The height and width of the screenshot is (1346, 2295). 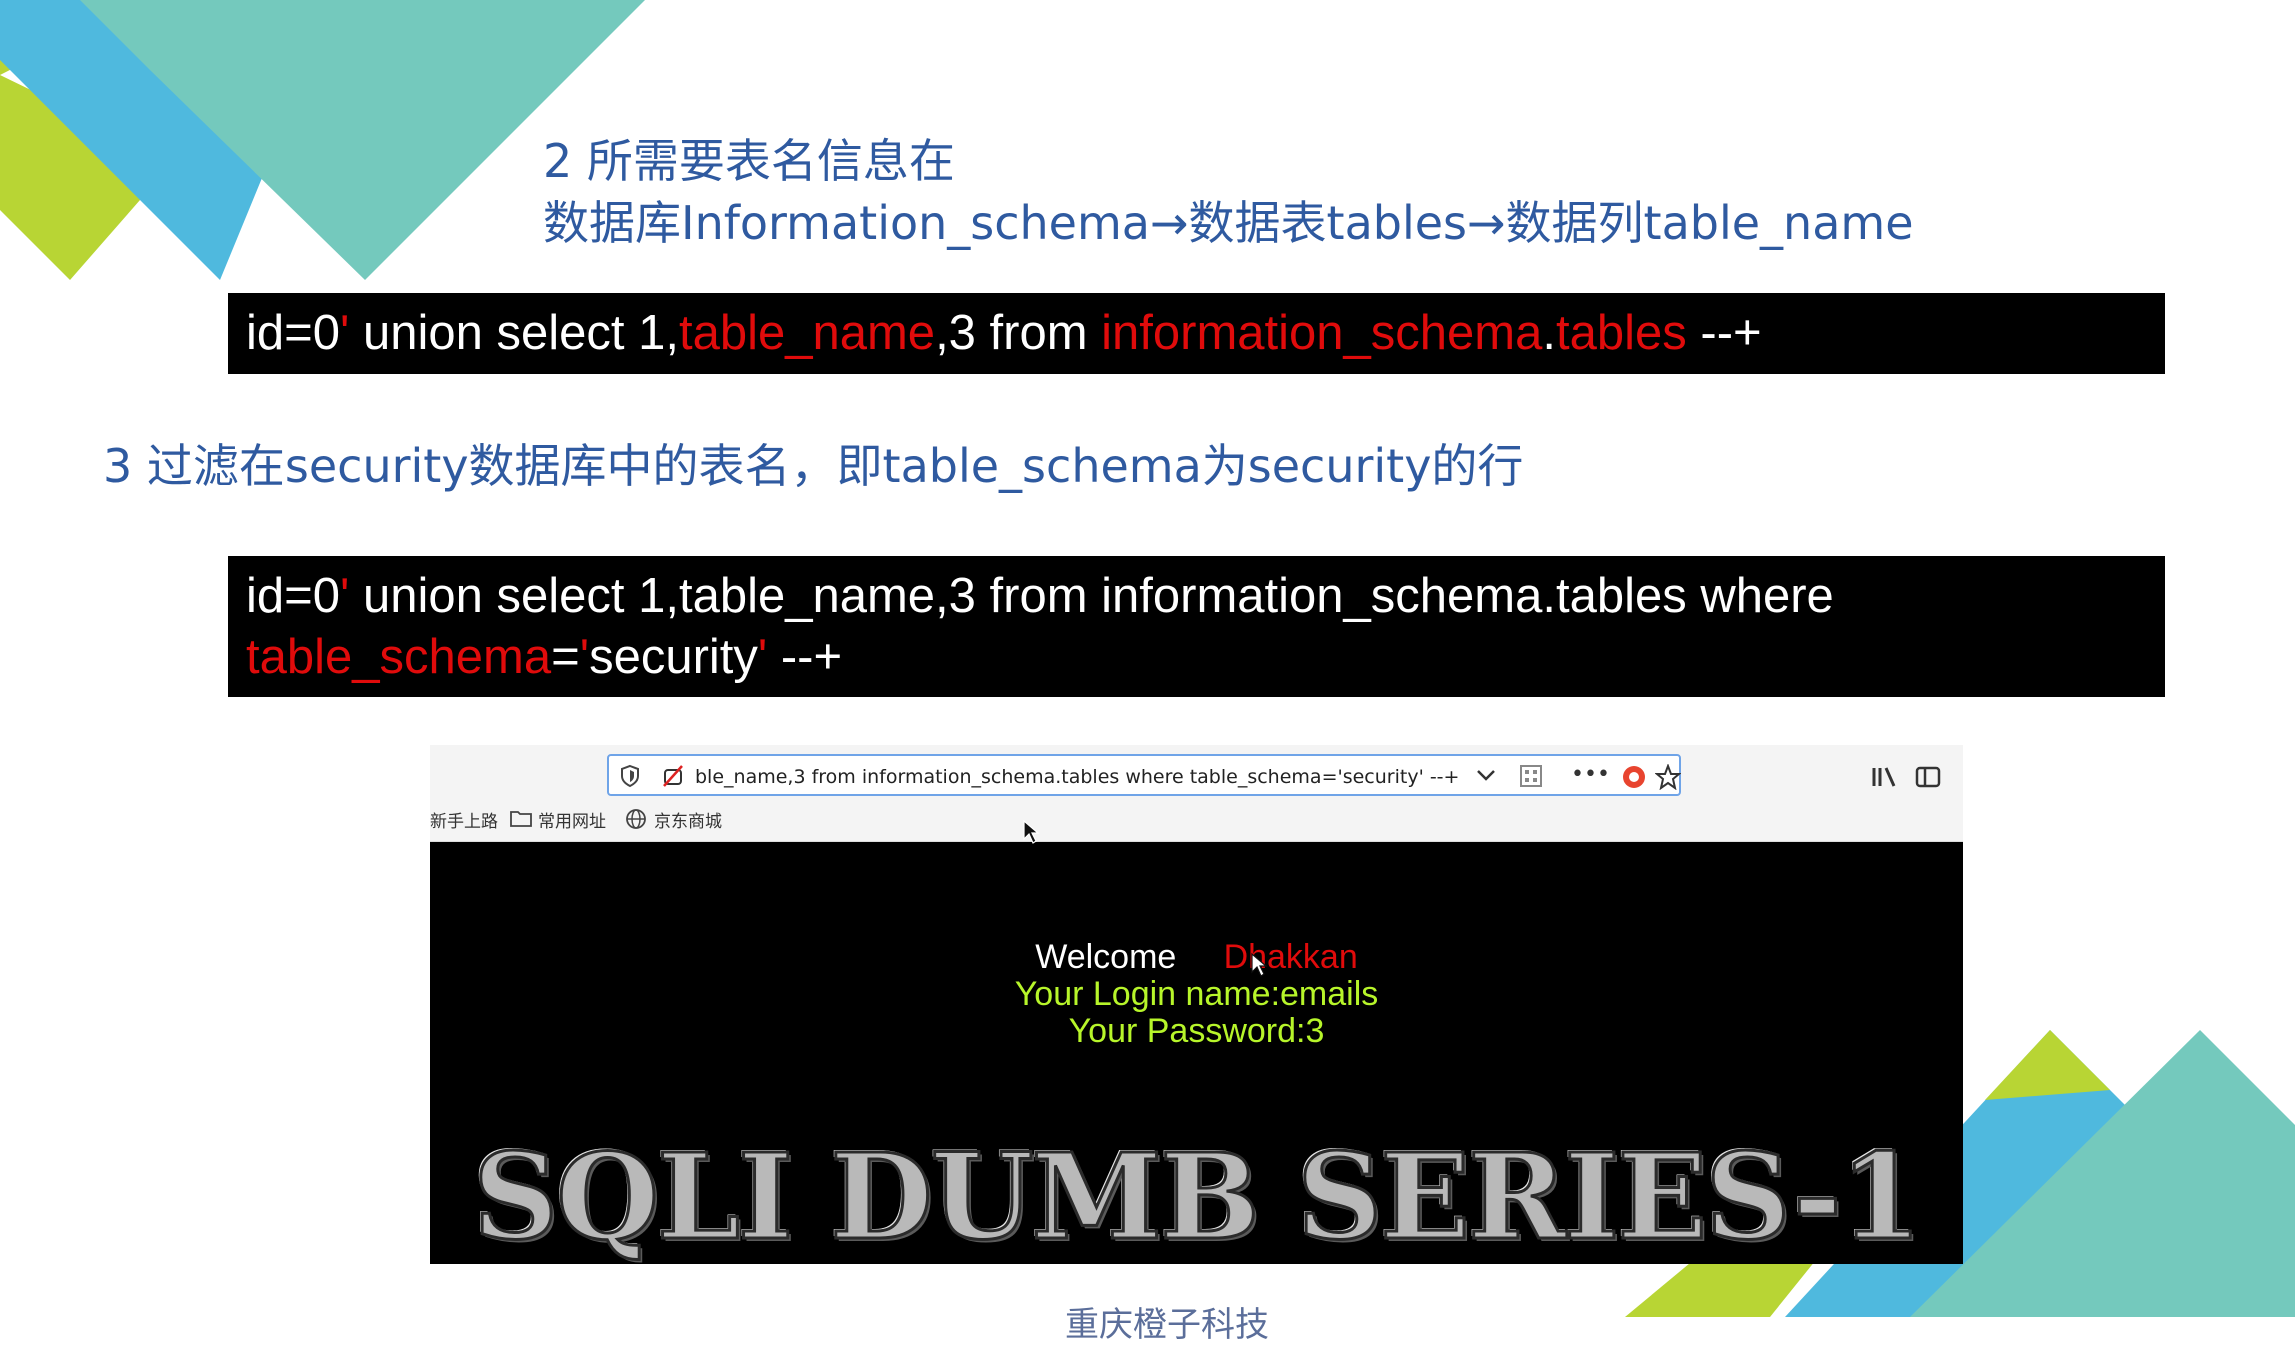 I want to click on code-highlight-tables: tables, so click(x=1621, y=333).